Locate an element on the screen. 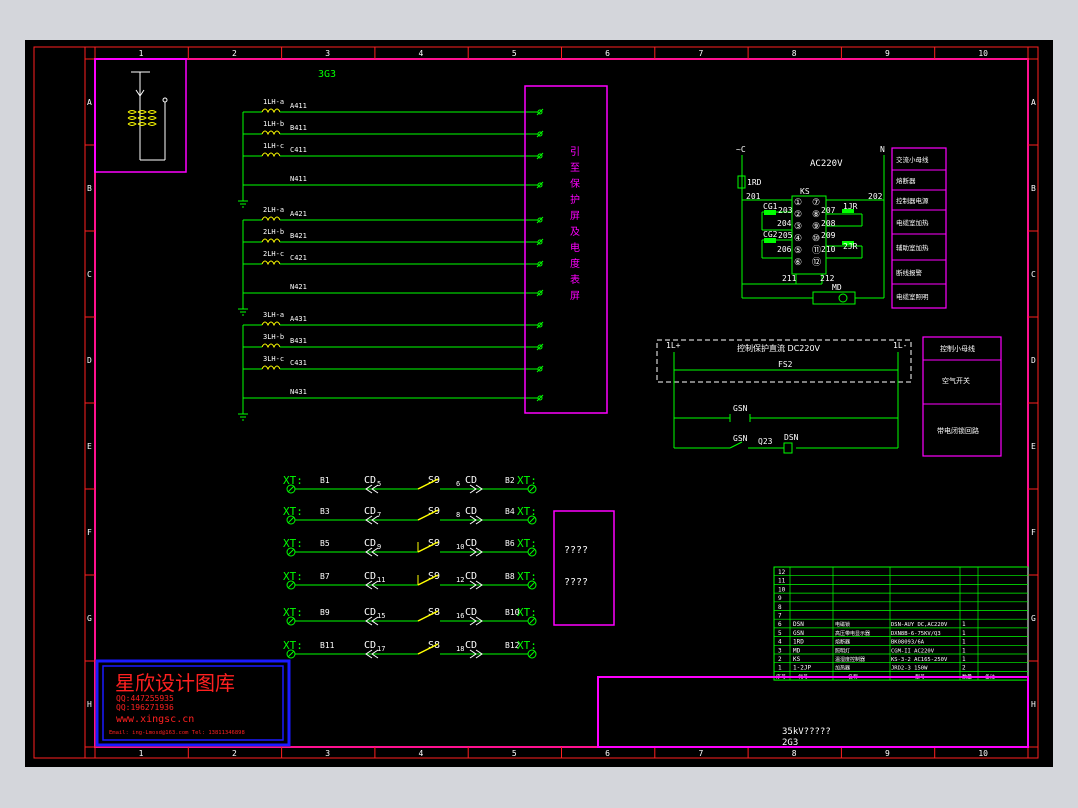  unknown-text-2: ???? is located at coordinates (576, 582).